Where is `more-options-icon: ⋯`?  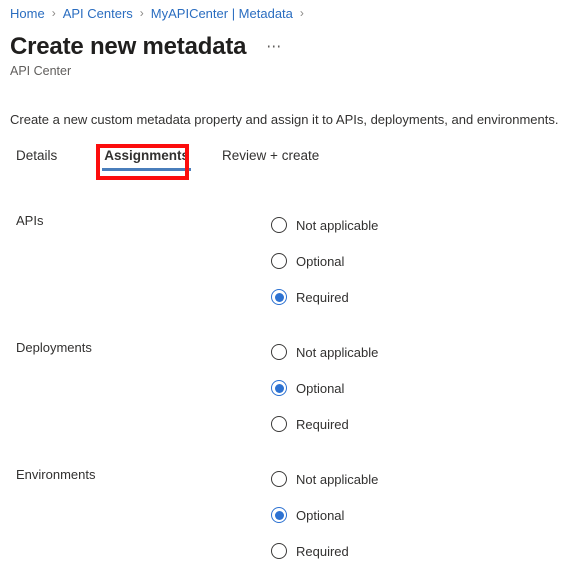
more-options-icon: ⋯ is located at coordinates (274, 47).